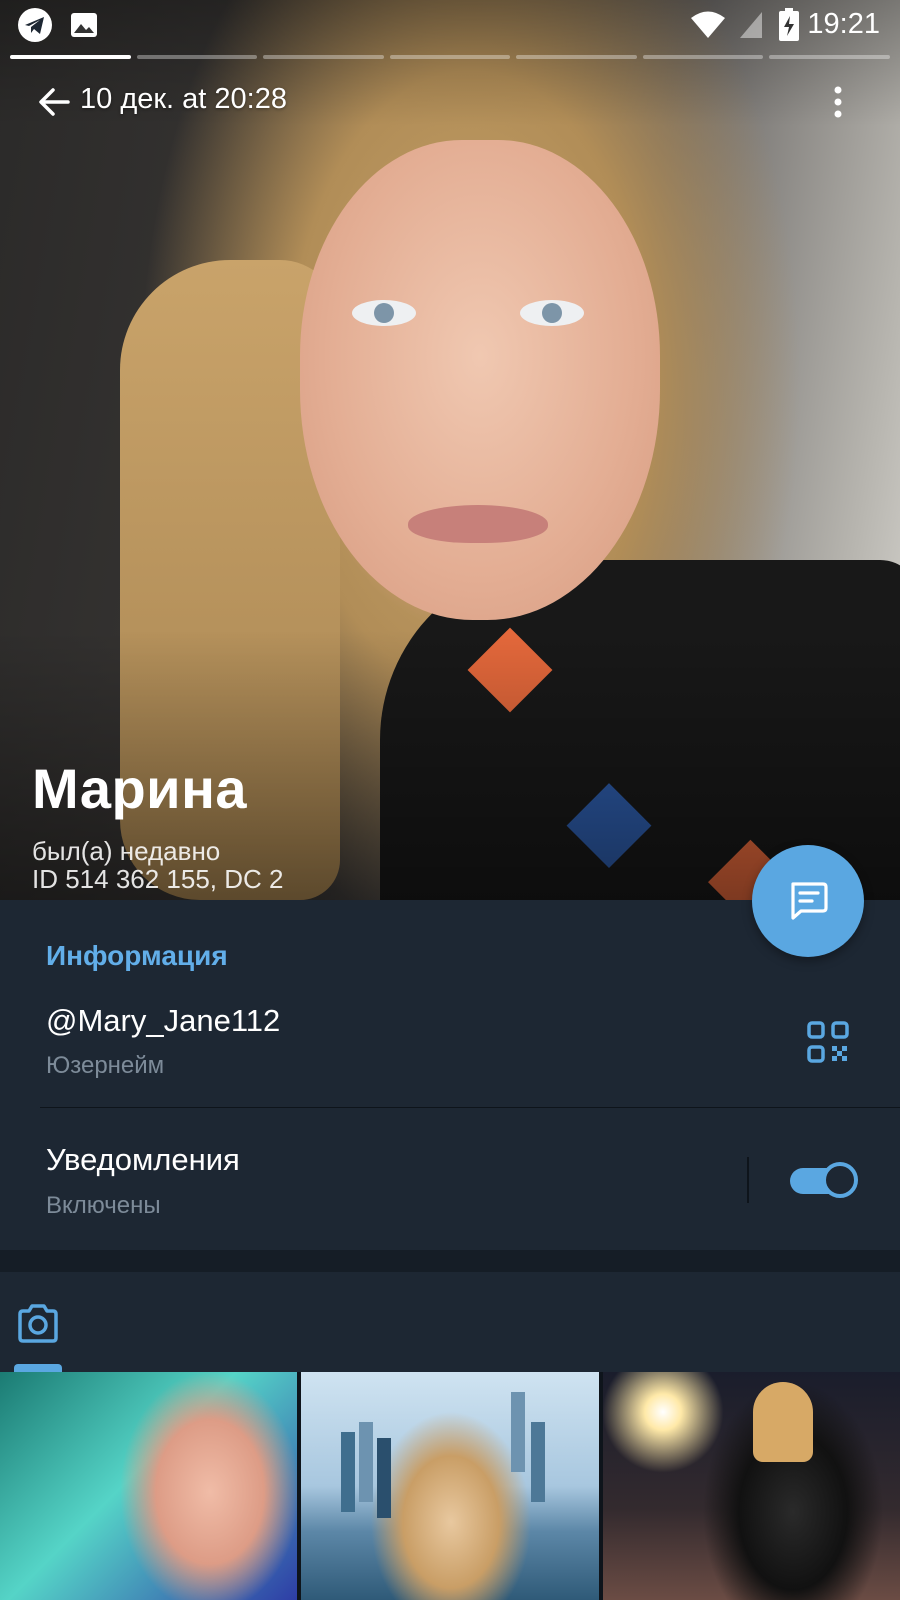 The height and width of the screenshot is (1600, 900). I want to click on telegram-icon, so click(35, 25).